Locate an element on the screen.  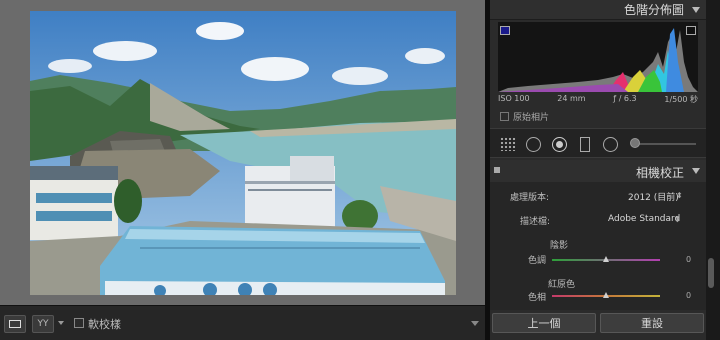
softproof-checkbox is located at coordinates (79, 323).